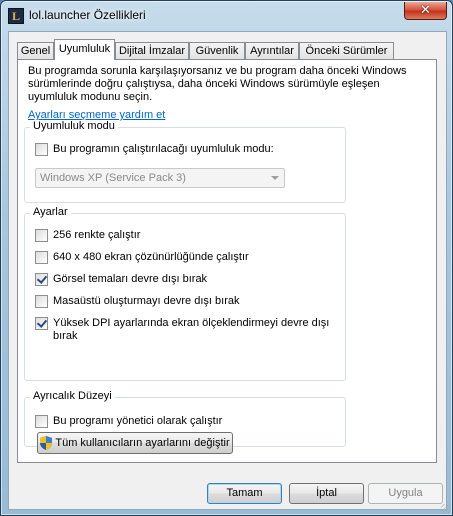  Describe the element at coordinates (275, 178) in the screenshot. I see `chevron-down-icon` at that location.